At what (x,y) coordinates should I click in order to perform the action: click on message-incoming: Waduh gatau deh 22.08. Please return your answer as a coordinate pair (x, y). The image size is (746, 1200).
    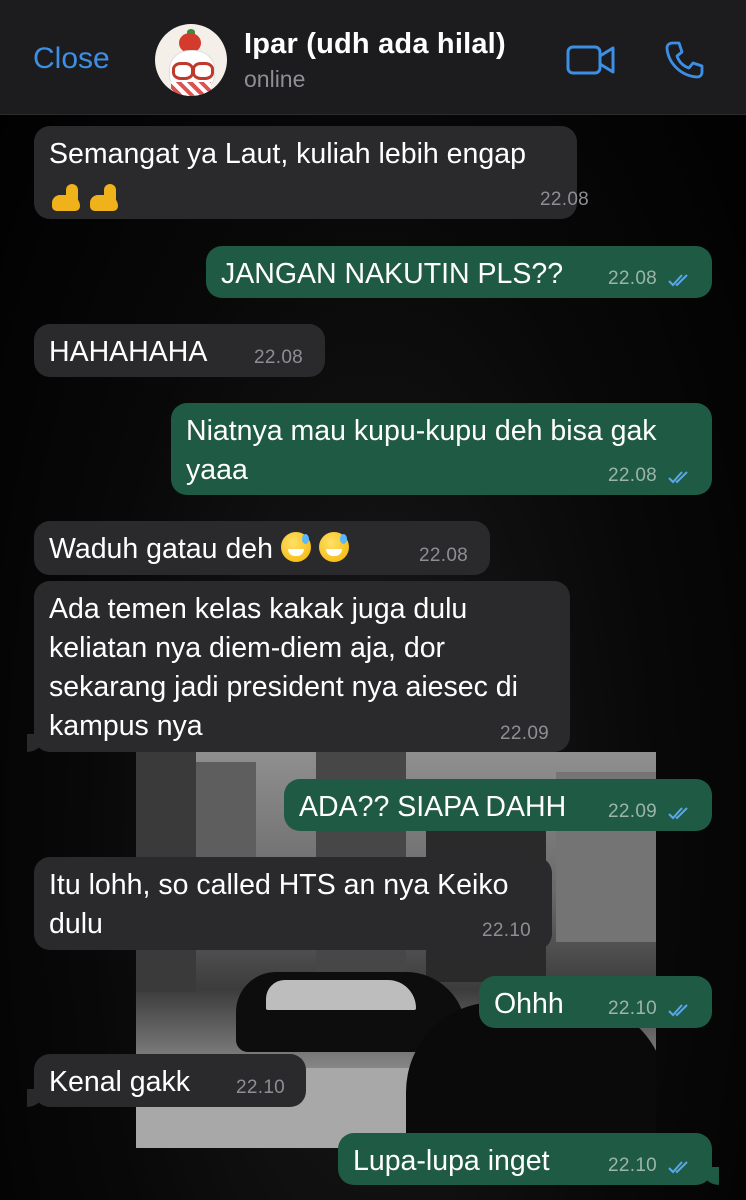
    Looking at the image, I should click on (262, 548).